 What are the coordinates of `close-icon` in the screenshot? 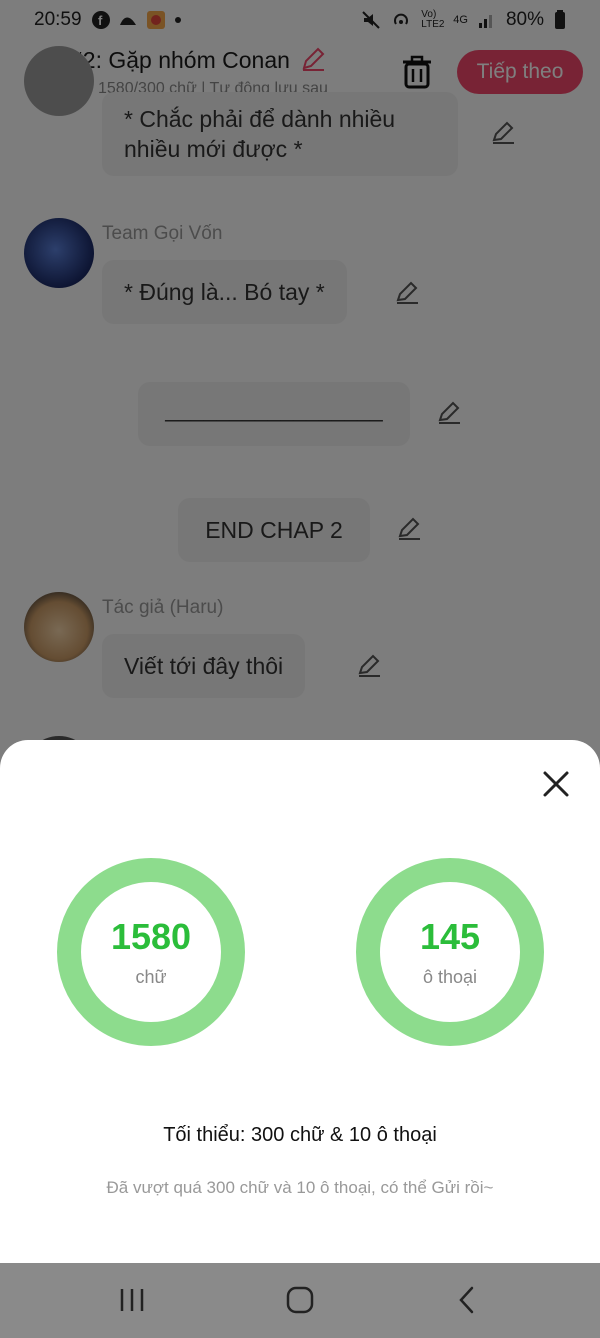 It's located at (556, 784).